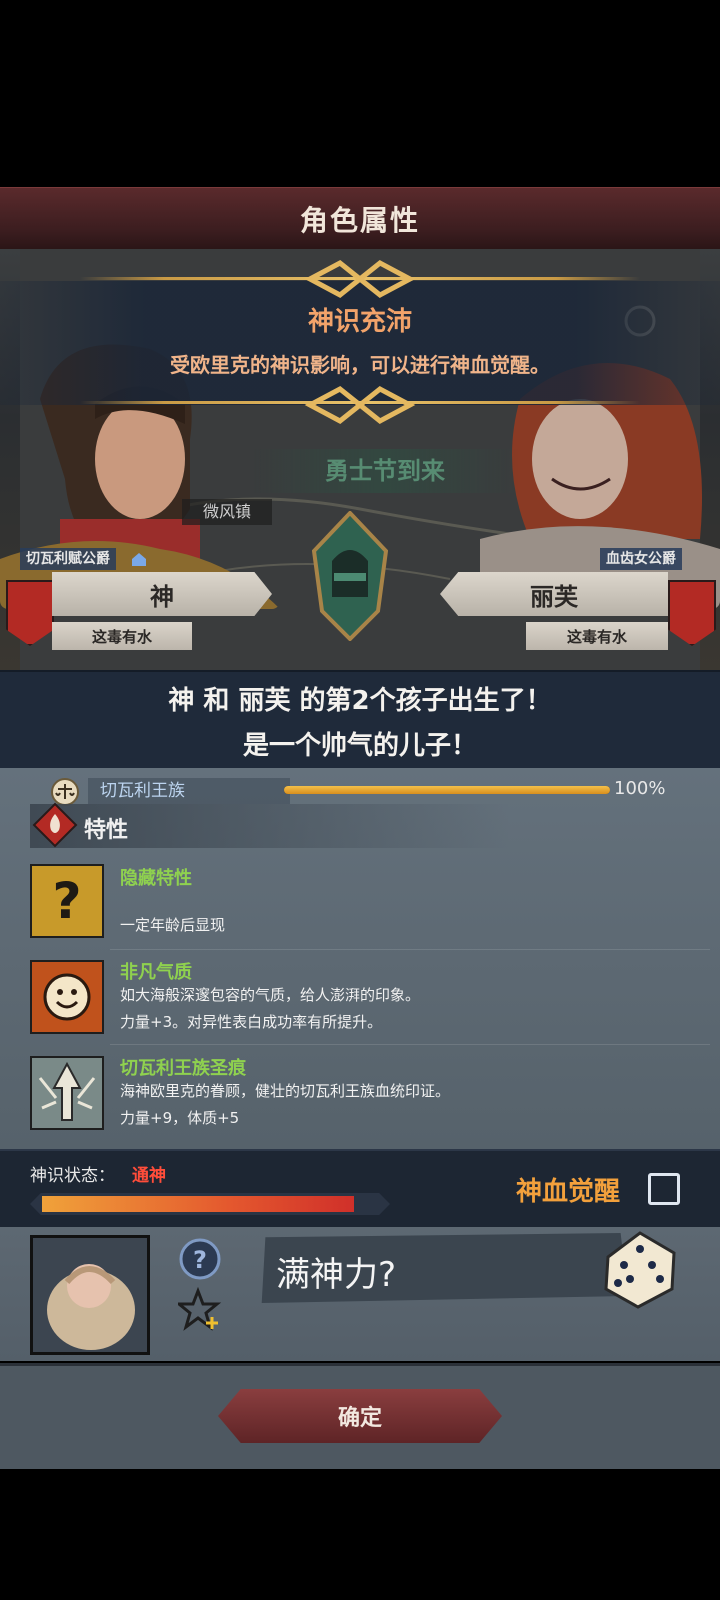 The image size is (720, 1600). I want to click on town-label: 微风镇, so click(227, 512).